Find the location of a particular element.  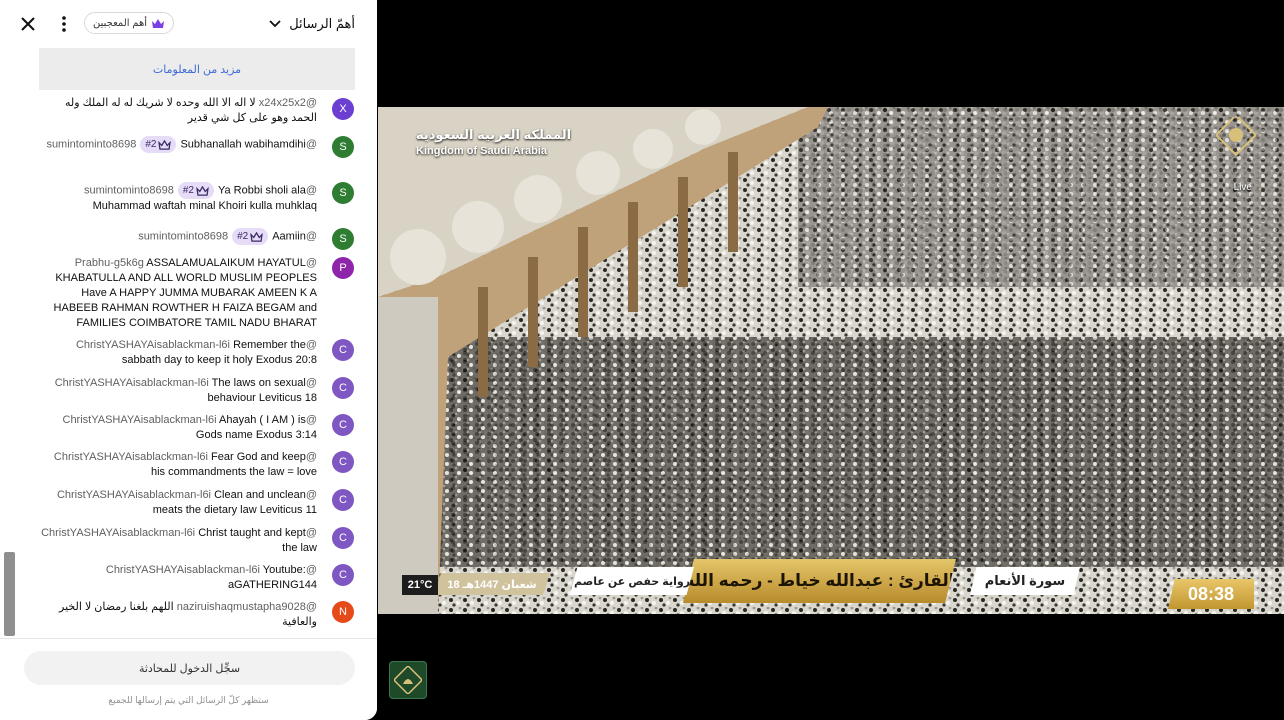

channel-name-english: Kingdom of Saudi Arabia is located at coordinates (481, 151).